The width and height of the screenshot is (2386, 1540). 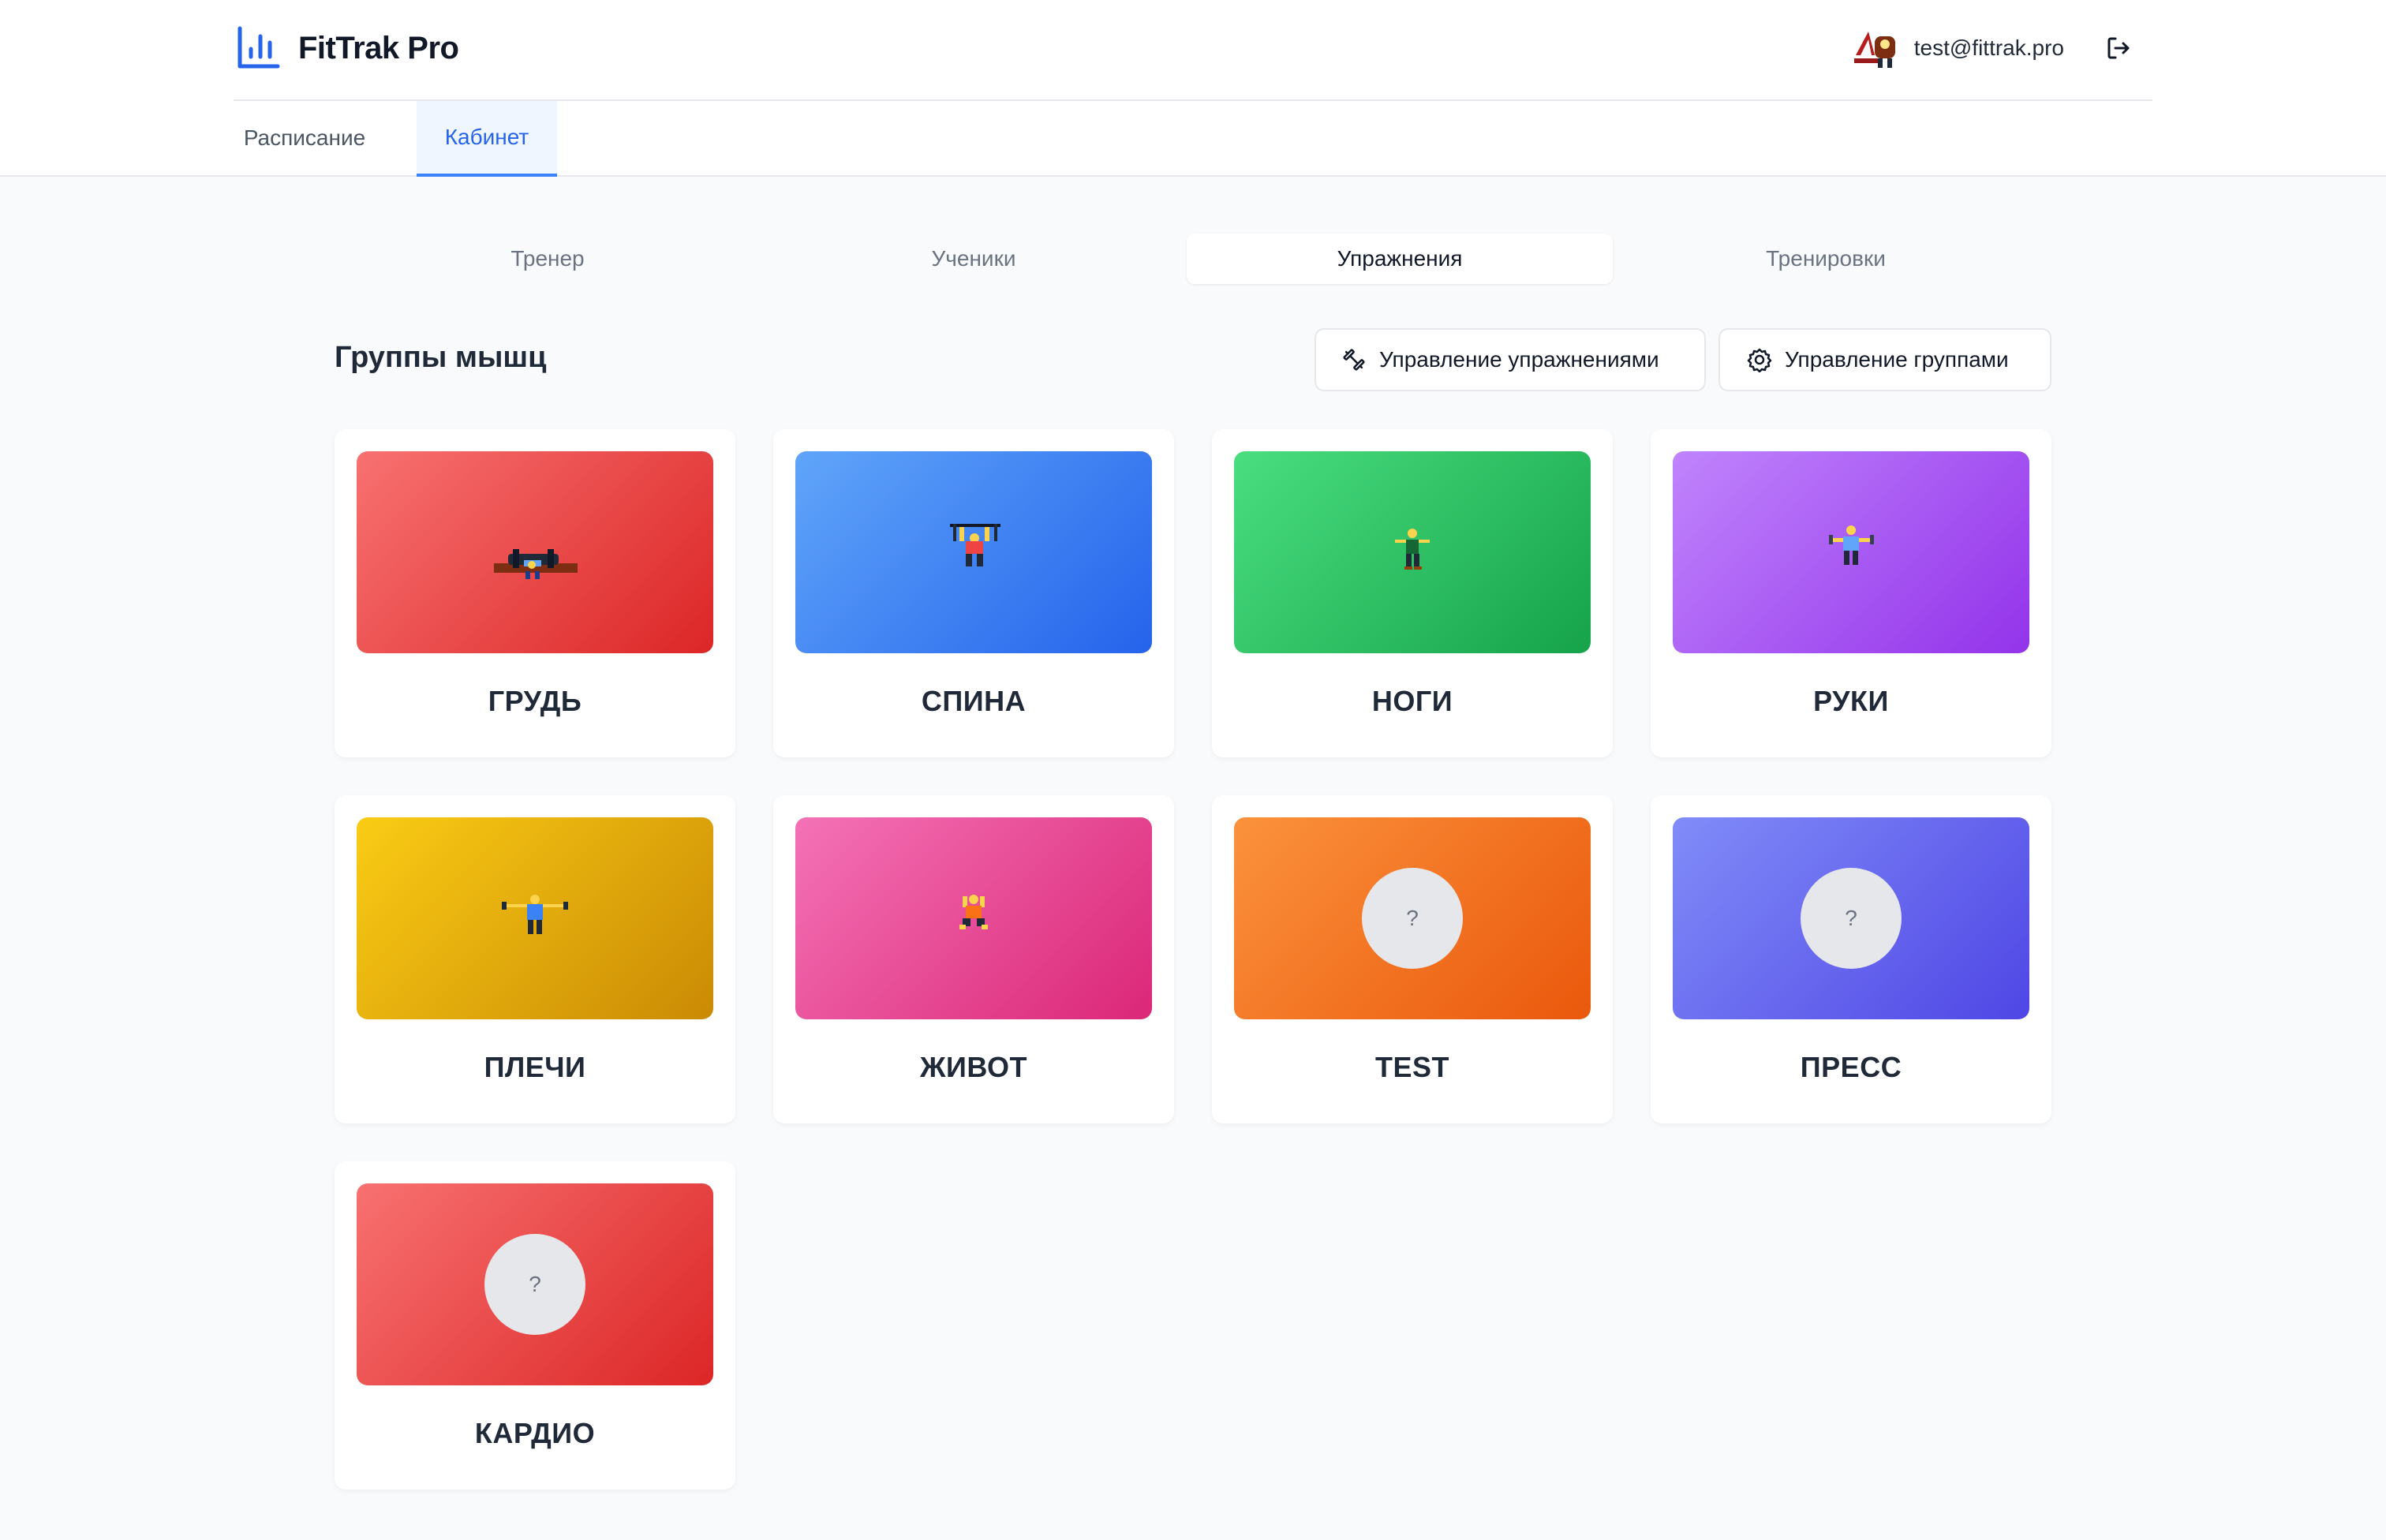 I want to click on app-logo: FitTrak Pro, so click(x=347, y=48).